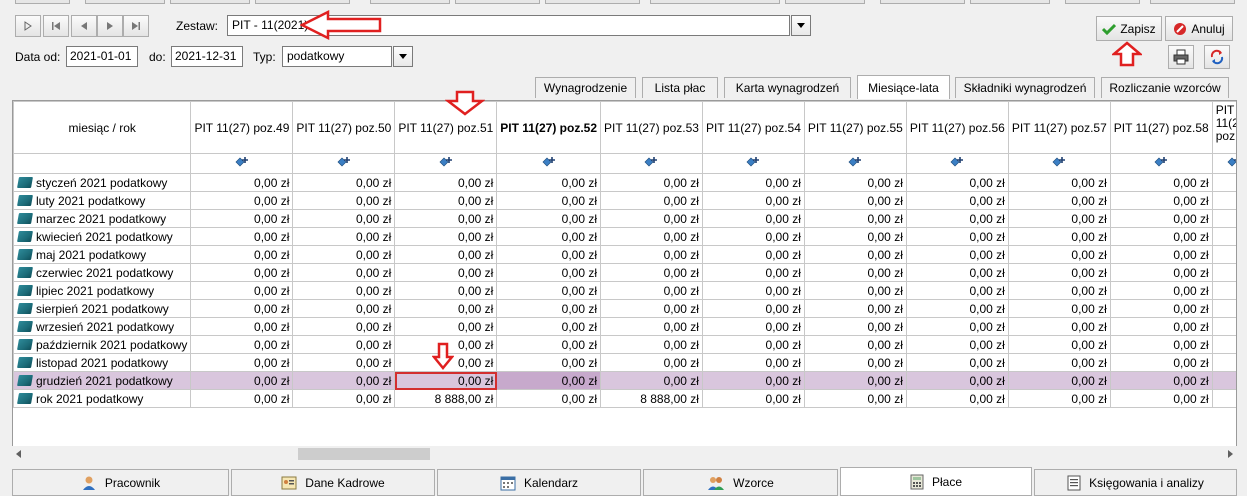  What do you see at coordinates (539, 482) in the screenshot?
I see `bottom-tab-kalendarz: Kalendarz` at bounding box center [539, 482].